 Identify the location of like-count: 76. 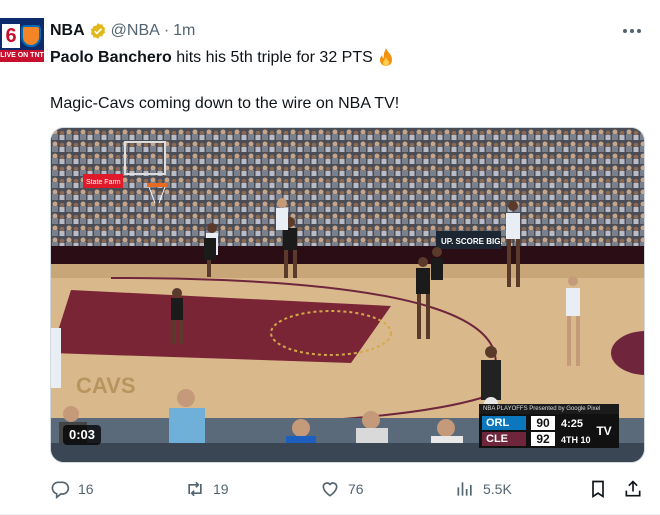
(356, 489).